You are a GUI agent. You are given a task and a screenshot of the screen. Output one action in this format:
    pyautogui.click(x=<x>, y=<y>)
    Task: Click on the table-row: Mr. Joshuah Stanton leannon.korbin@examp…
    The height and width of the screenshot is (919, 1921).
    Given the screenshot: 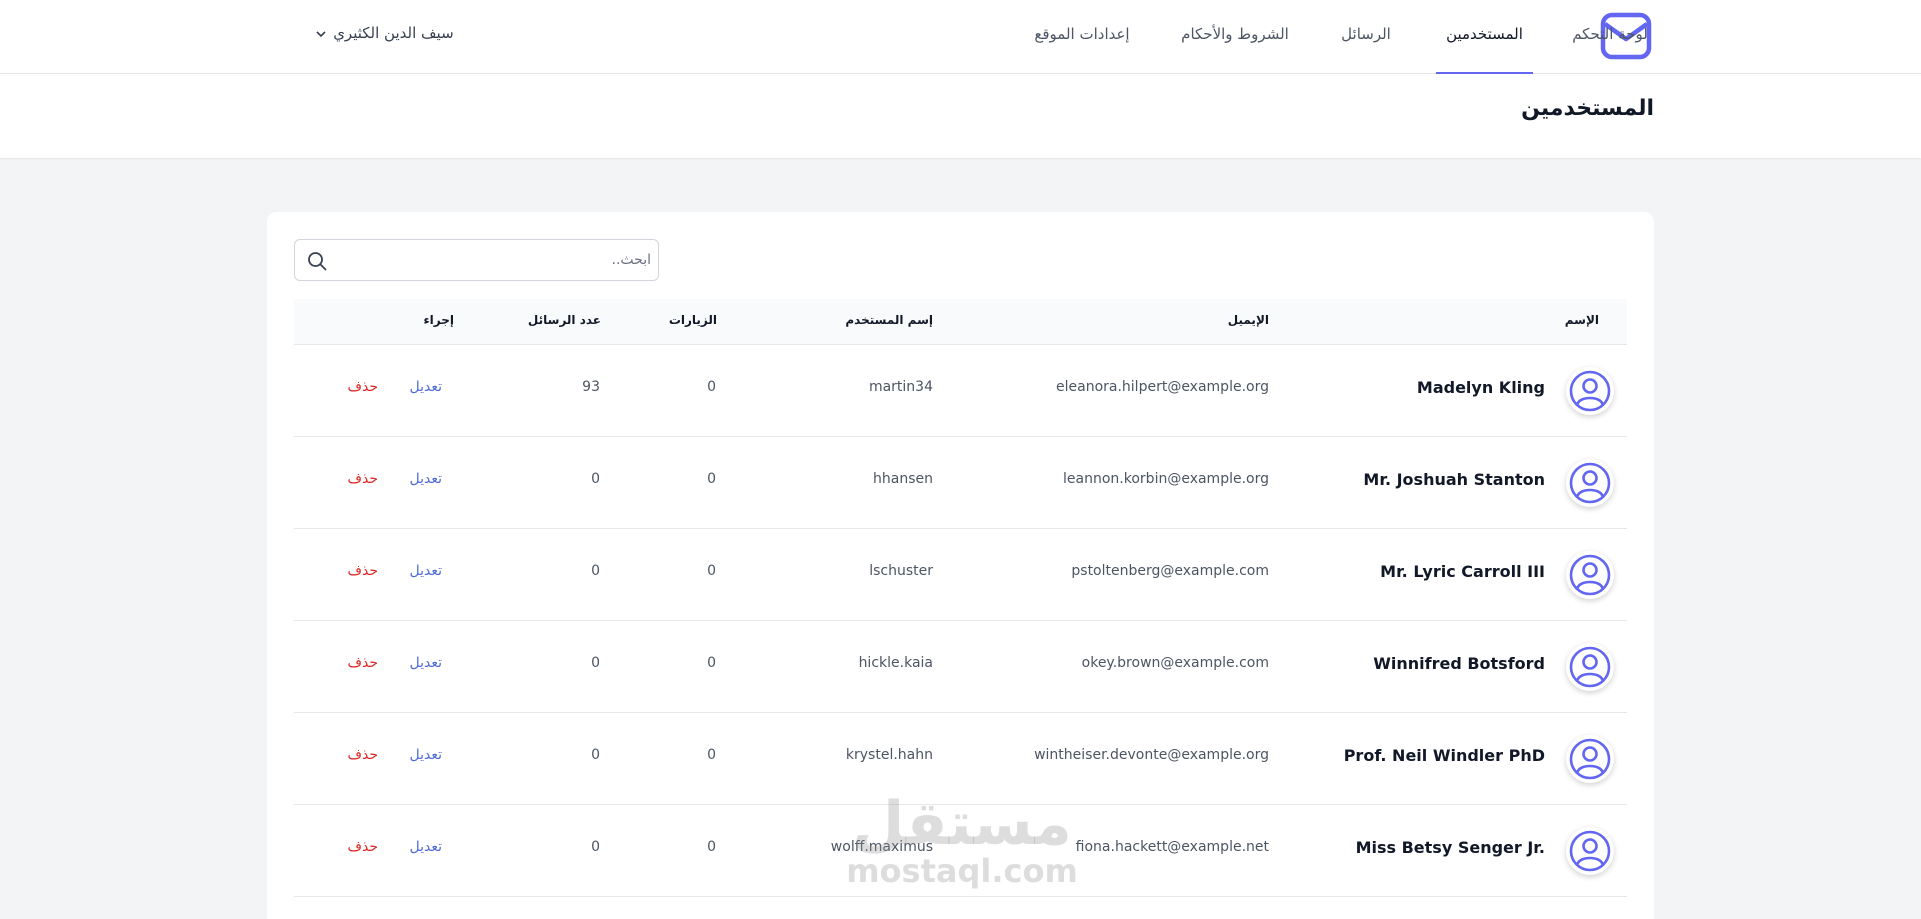 What is the action you would take?
    pyautogui.click(x=960, y=483)
    